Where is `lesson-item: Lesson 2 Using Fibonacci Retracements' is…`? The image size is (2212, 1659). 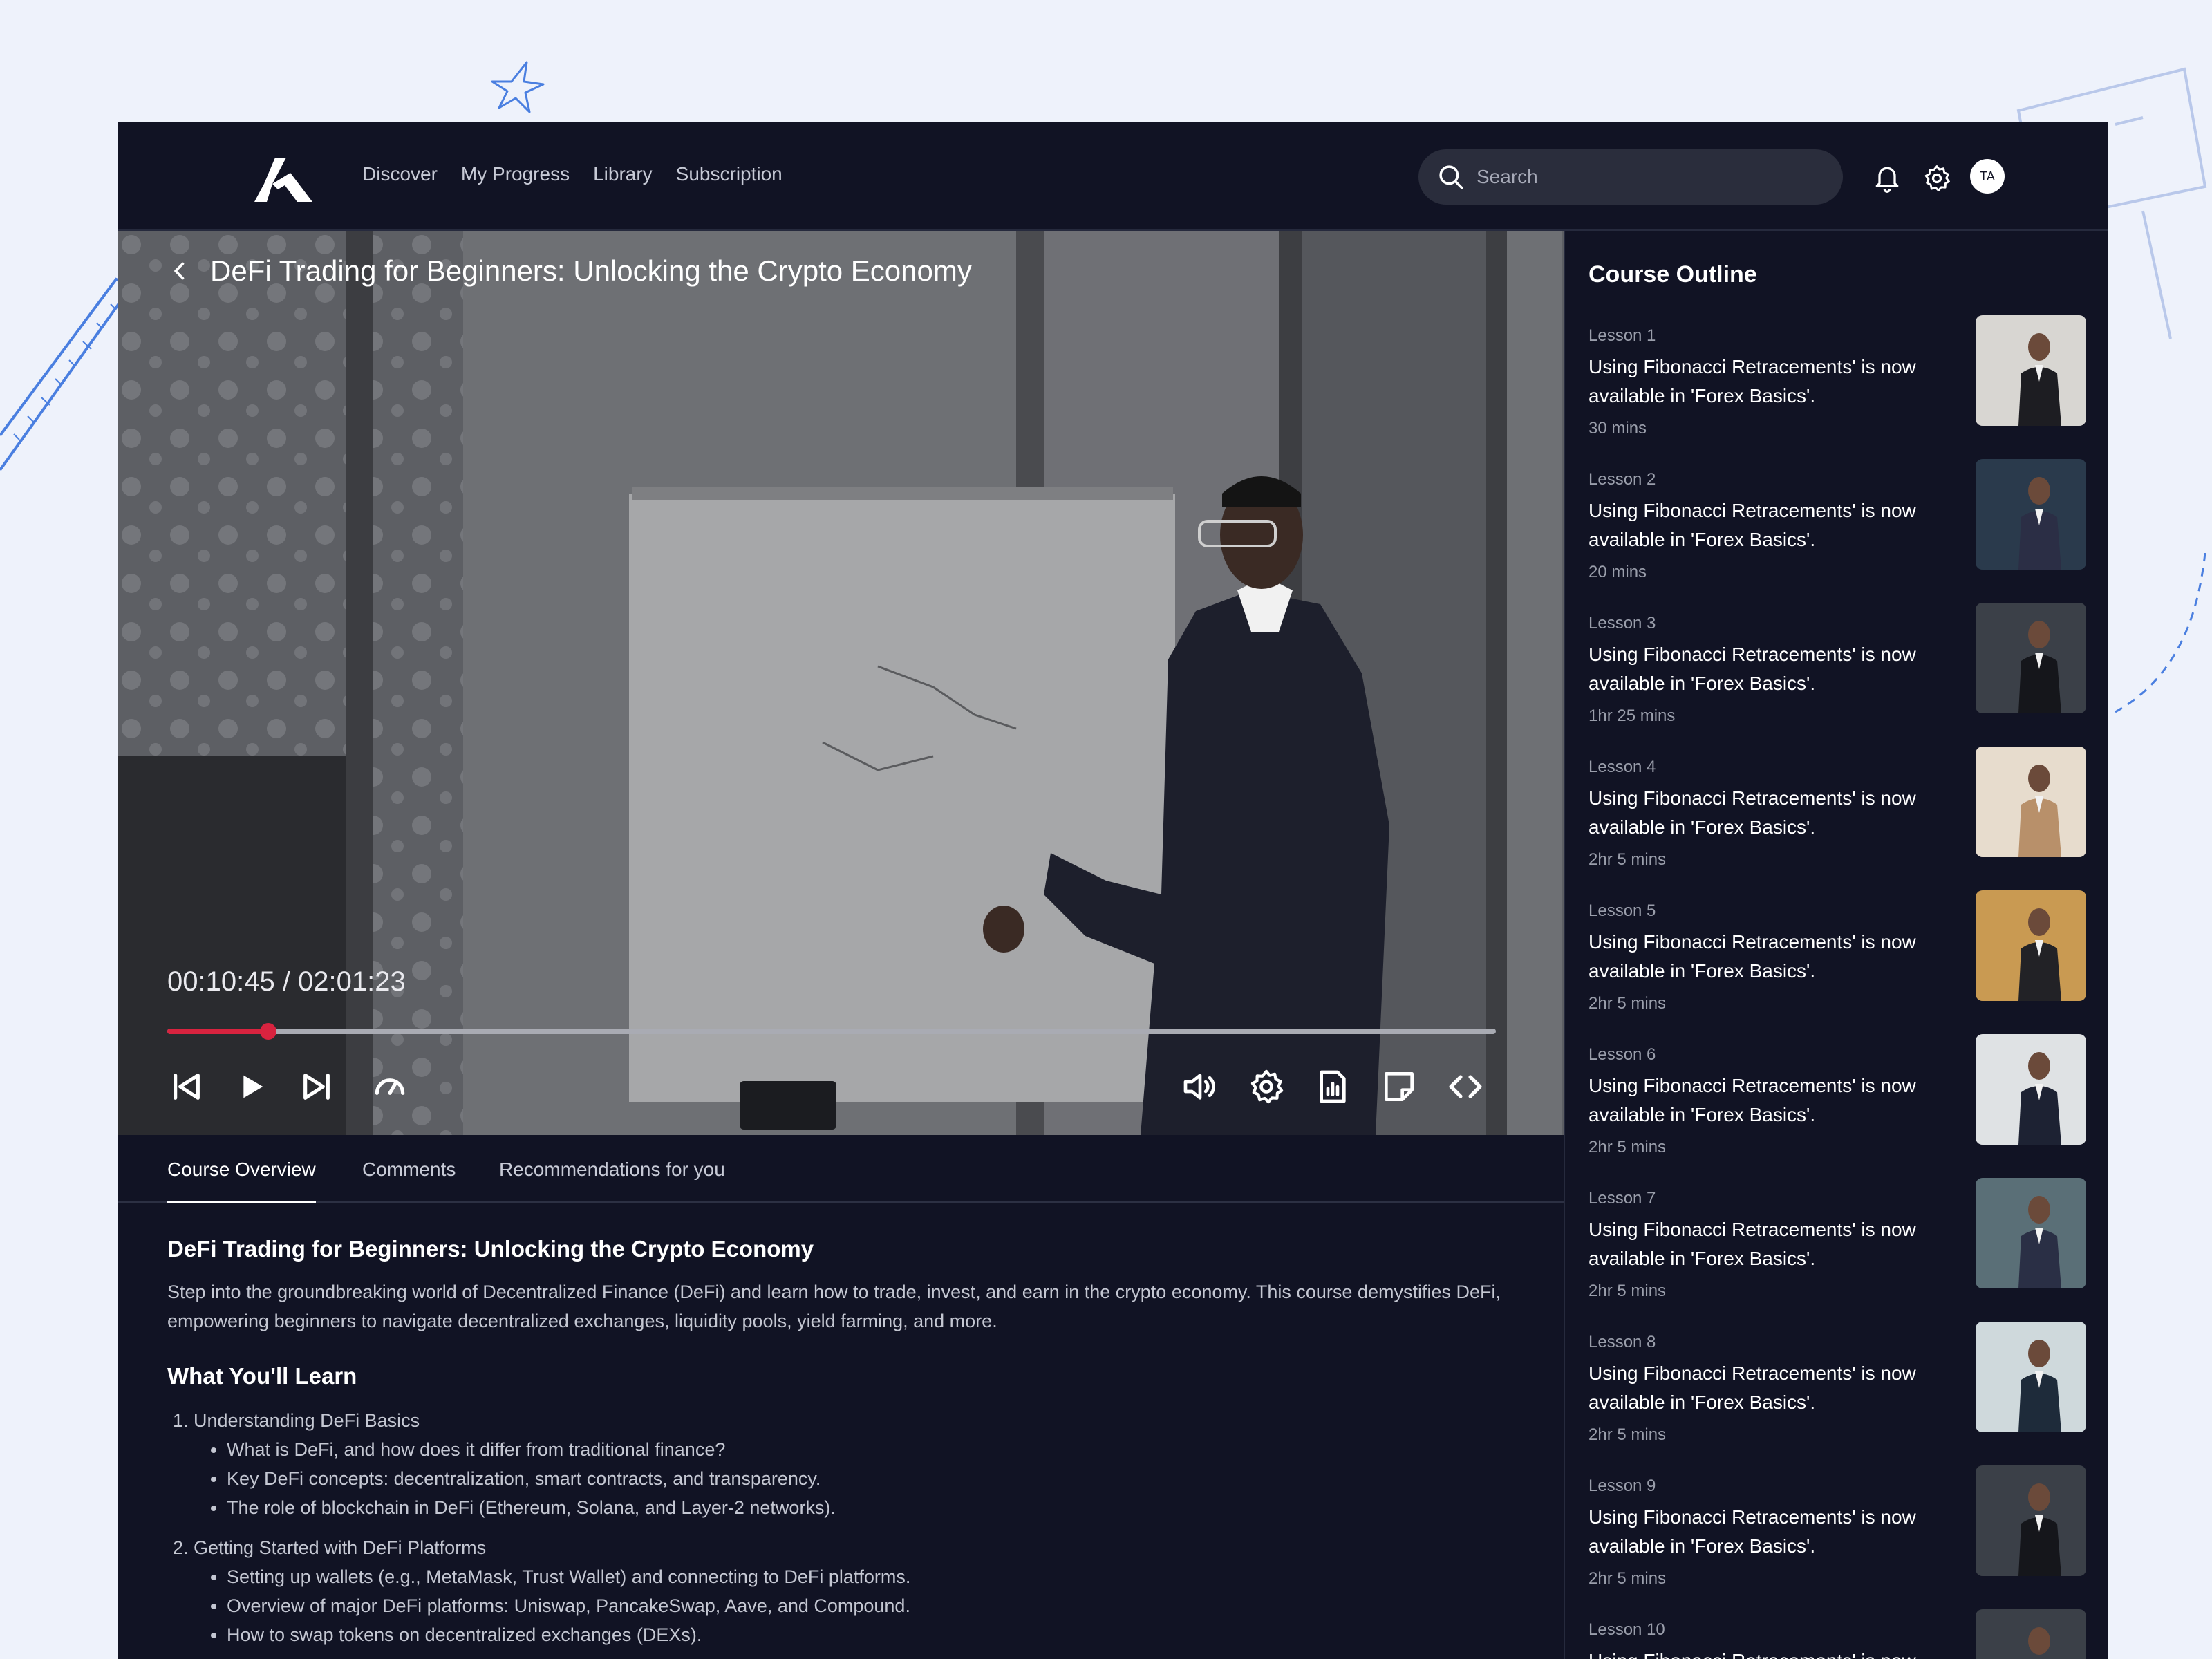
lesson-item: Lesson 2 Using Fibonacci Retracements' is… is located at coordinates (1837, 523).